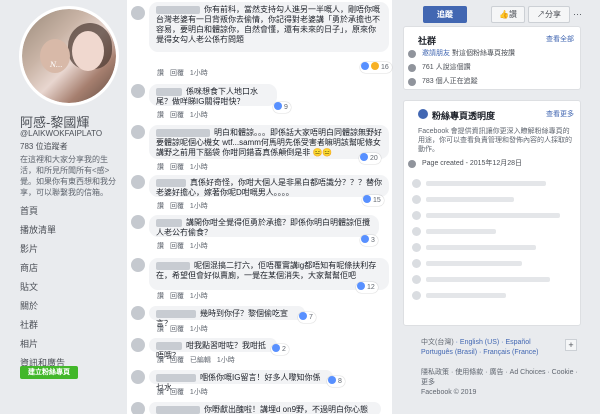 This screenshot has height=414, width=600. I want to click on reaction-count: 7, so click(307, 317).